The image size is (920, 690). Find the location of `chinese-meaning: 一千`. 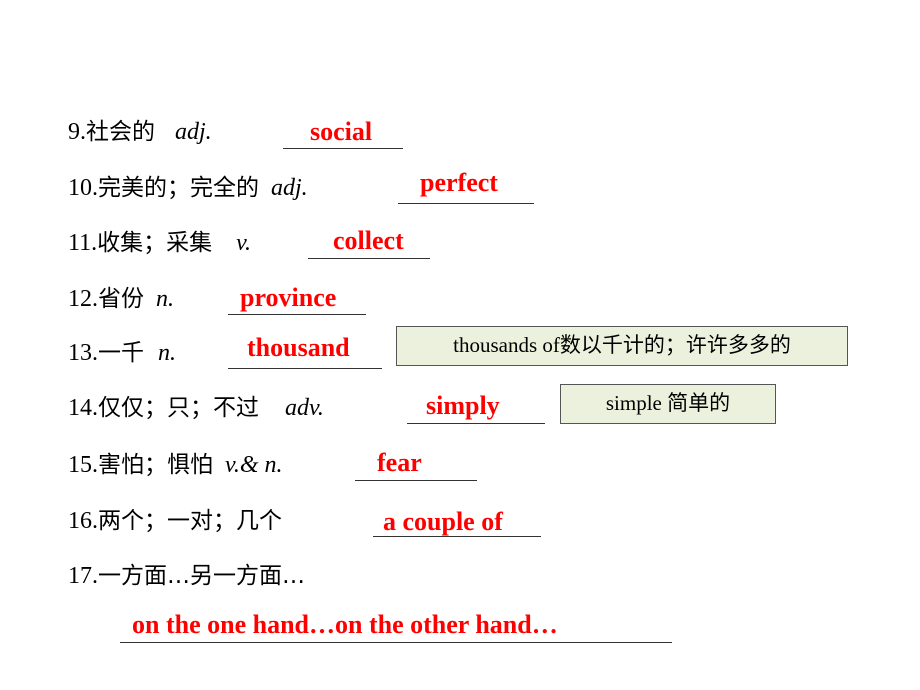

chinese-meaning: 一千 is located at coordinates (121, 353).